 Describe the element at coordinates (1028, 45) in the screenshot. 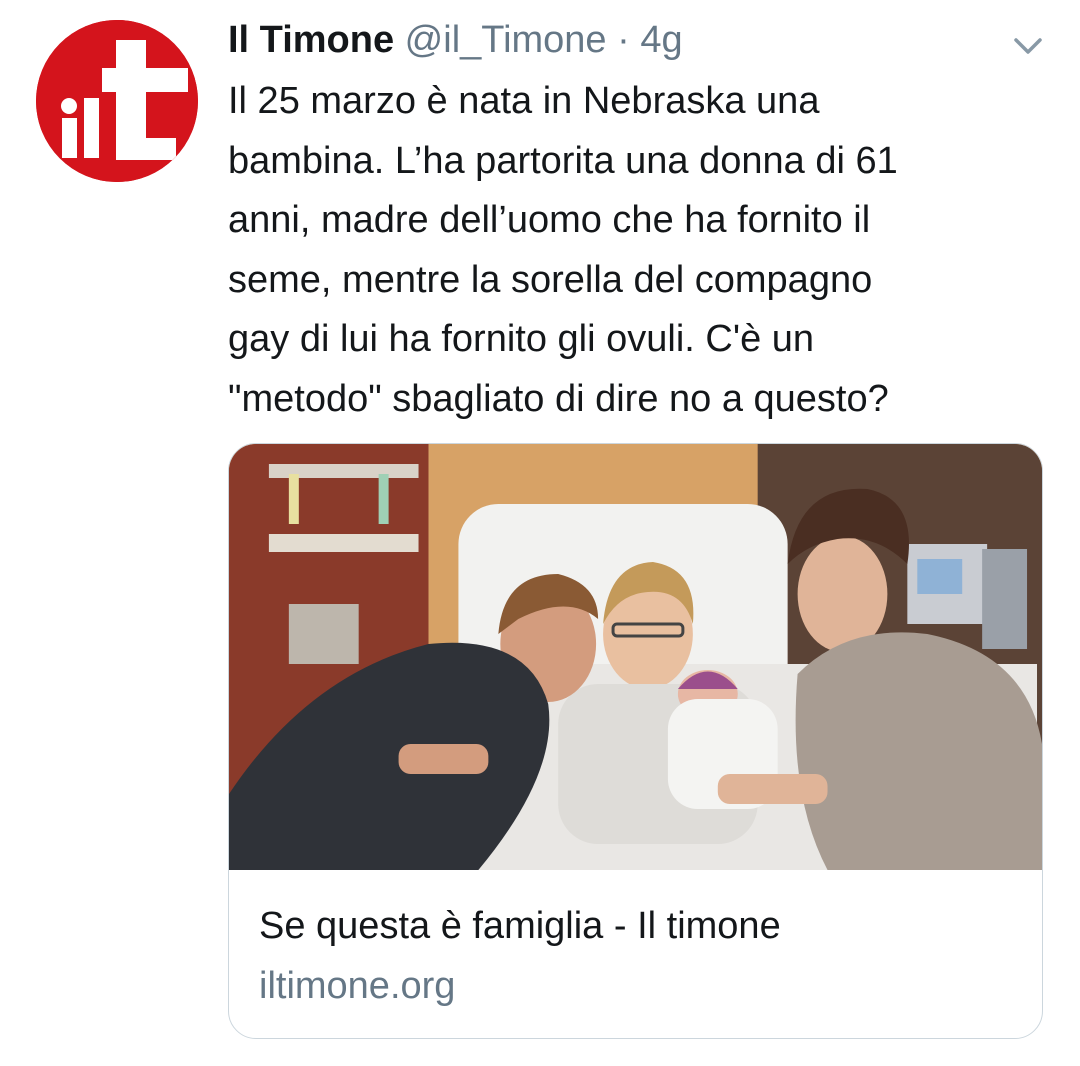

I see `chevron-down-icon` at that location.